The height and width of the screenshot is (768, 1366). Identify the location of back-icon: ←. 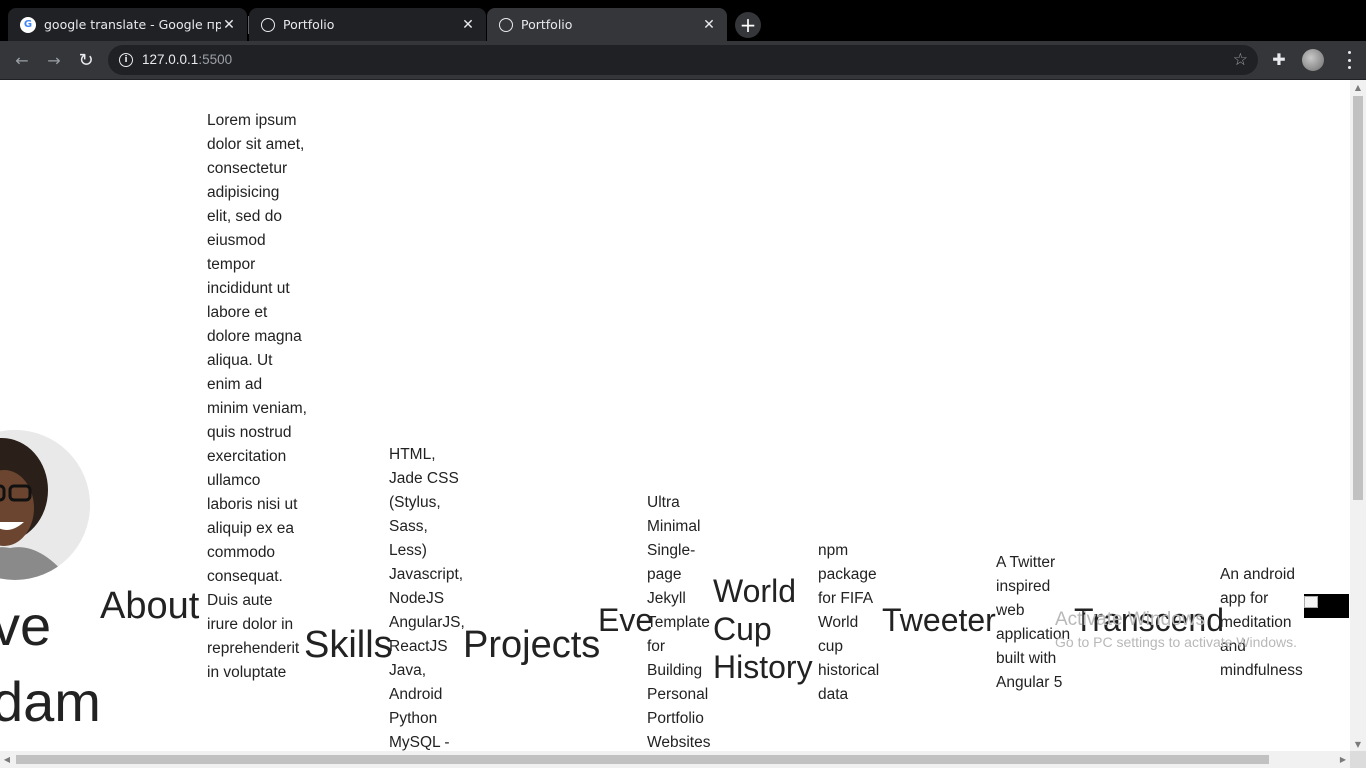
(22, 60).